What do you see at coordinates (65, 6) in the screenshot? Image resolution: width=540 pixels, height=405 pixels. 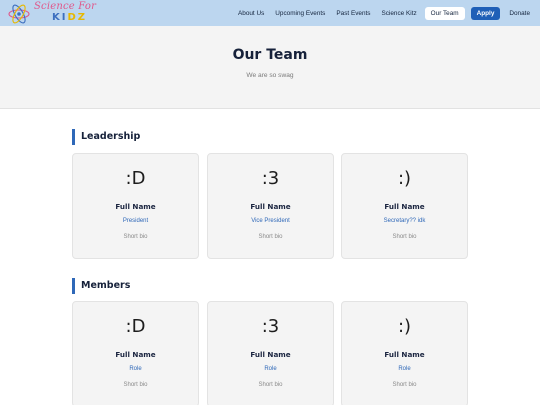 I see `logo-text-top: Science For` at bounding box center [65, 6].